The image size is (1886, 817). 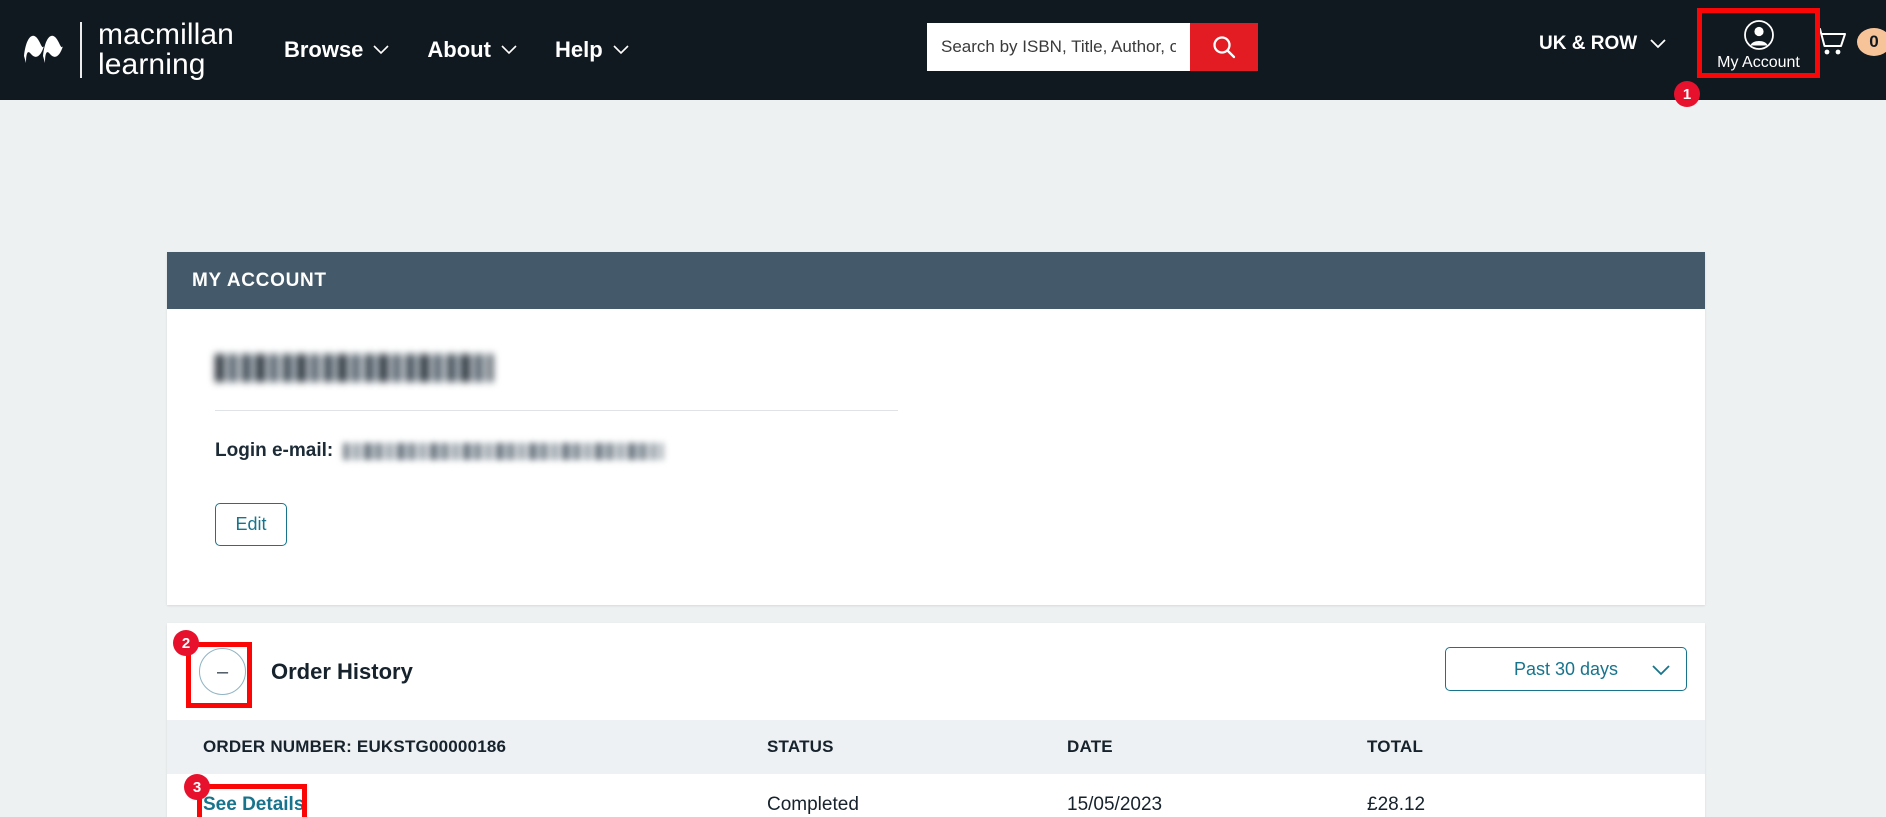 I want to click on see-details-link: See Details, so click(x=253, y=804).